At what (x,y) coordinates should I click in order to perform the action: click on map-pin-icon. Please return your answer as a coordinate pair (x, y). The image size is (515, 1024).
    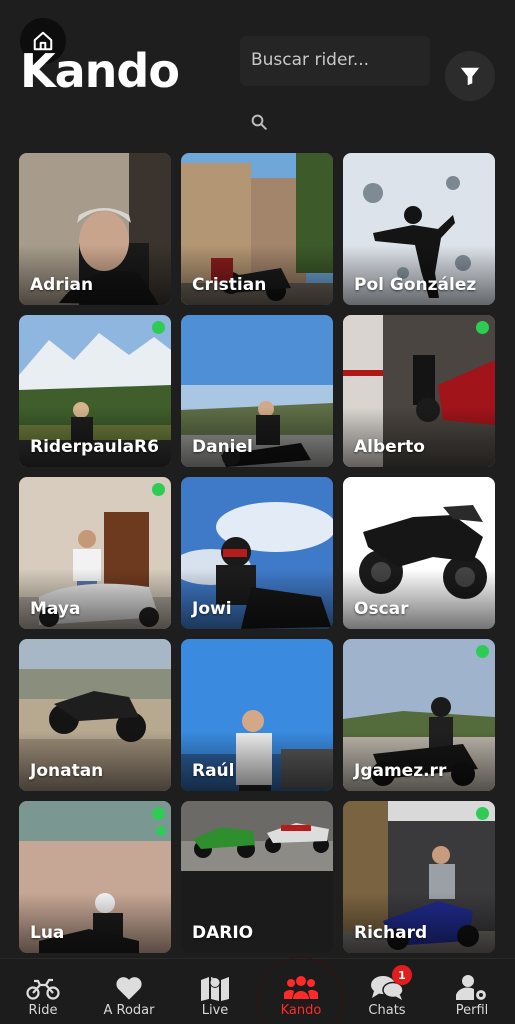
    Looking at the image, I should click on (215, 989).